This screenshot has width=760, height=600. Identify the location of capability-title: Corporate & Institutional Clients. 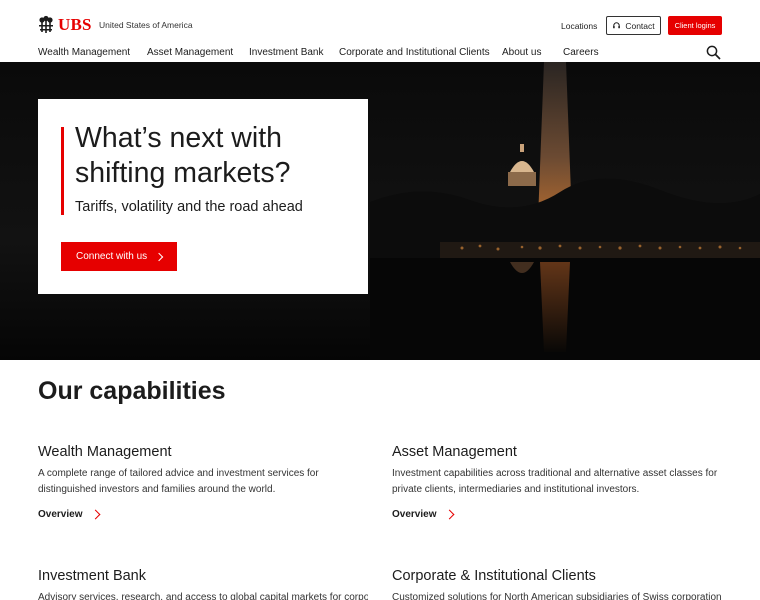
(557, 576).